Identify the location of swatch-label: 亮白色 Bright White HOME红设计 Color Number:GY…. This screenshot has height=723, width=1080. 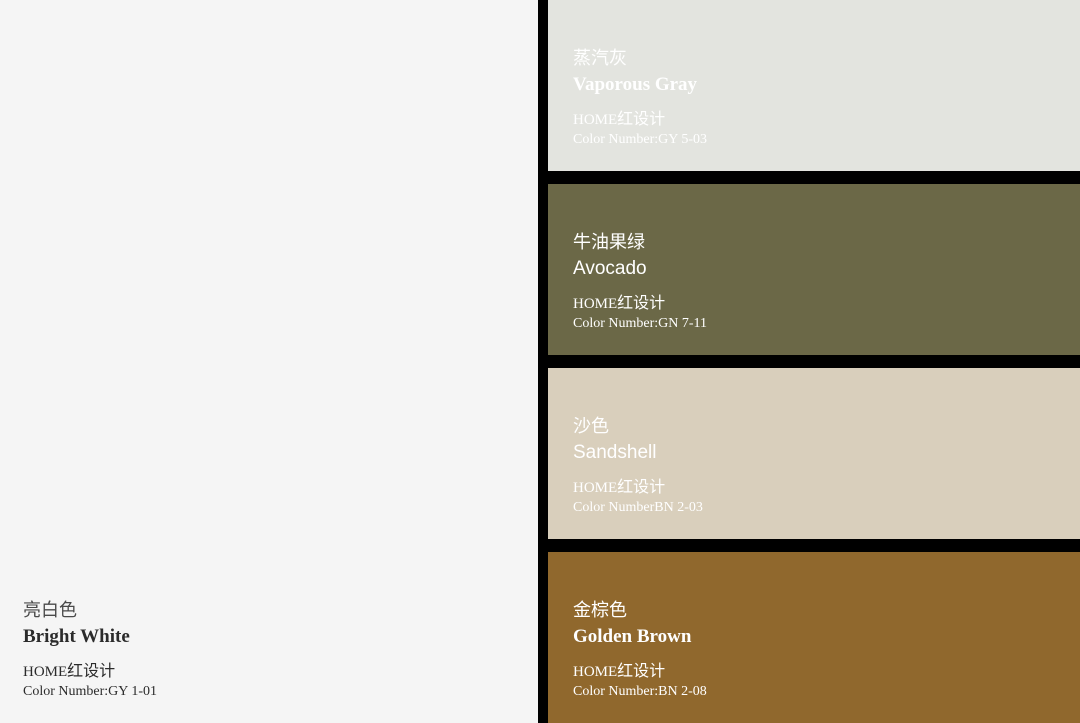
(90, 651).